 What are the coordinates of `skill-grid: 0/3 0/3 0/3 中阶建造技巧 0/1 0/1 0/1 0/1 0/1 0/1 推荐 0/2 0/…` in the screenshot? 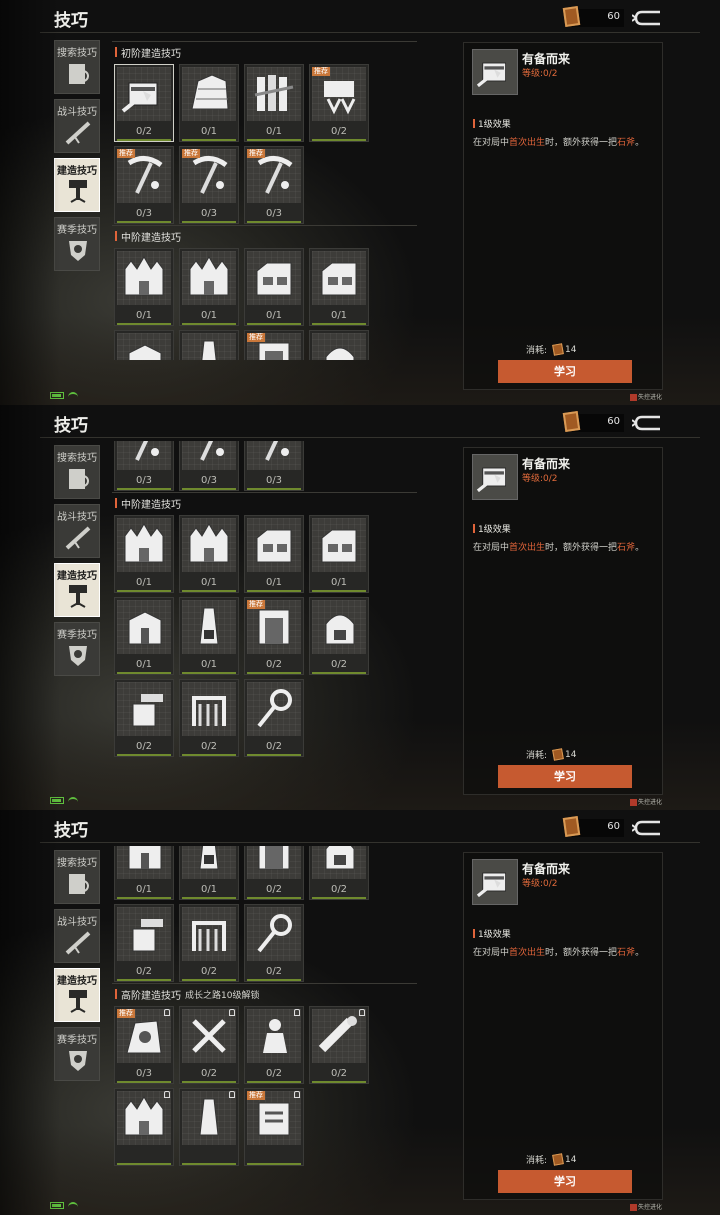 It's located at (267, 603).